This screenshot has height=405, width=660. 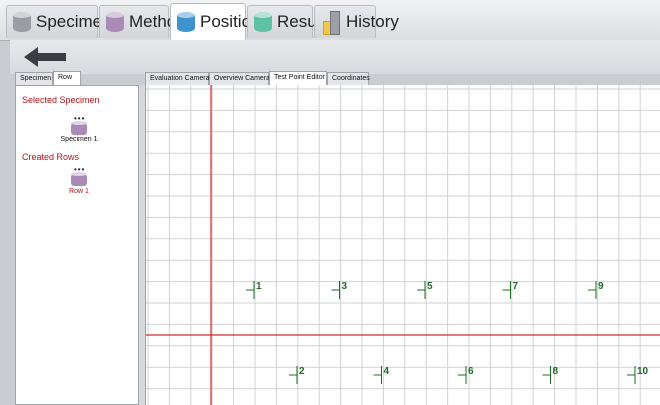 I want to click on tab-method: Method, so click(x=142, y=21).